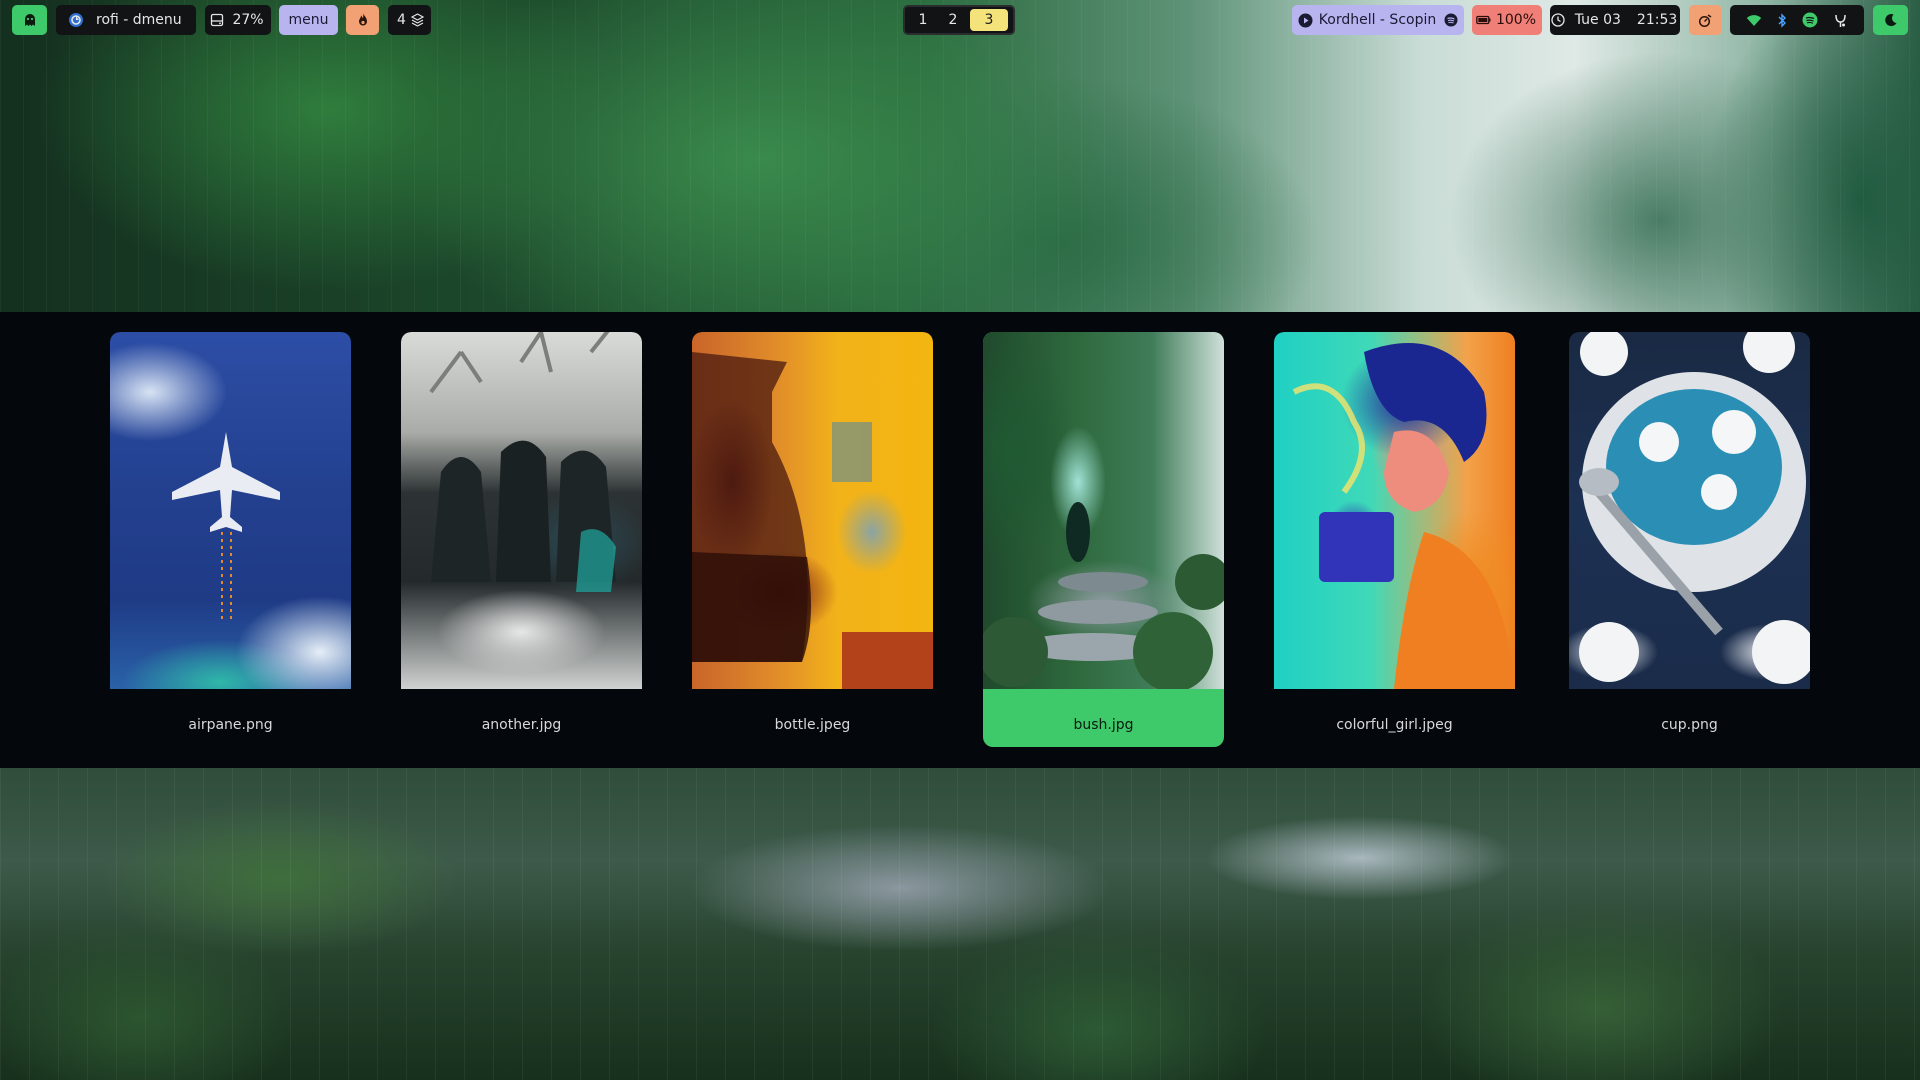 The height and width of the screenshot is (1080, 1920). What do you see at coordinates (1305, 20) in the screenshot?
I see `play-icon` at bounding box center [1305, 20].